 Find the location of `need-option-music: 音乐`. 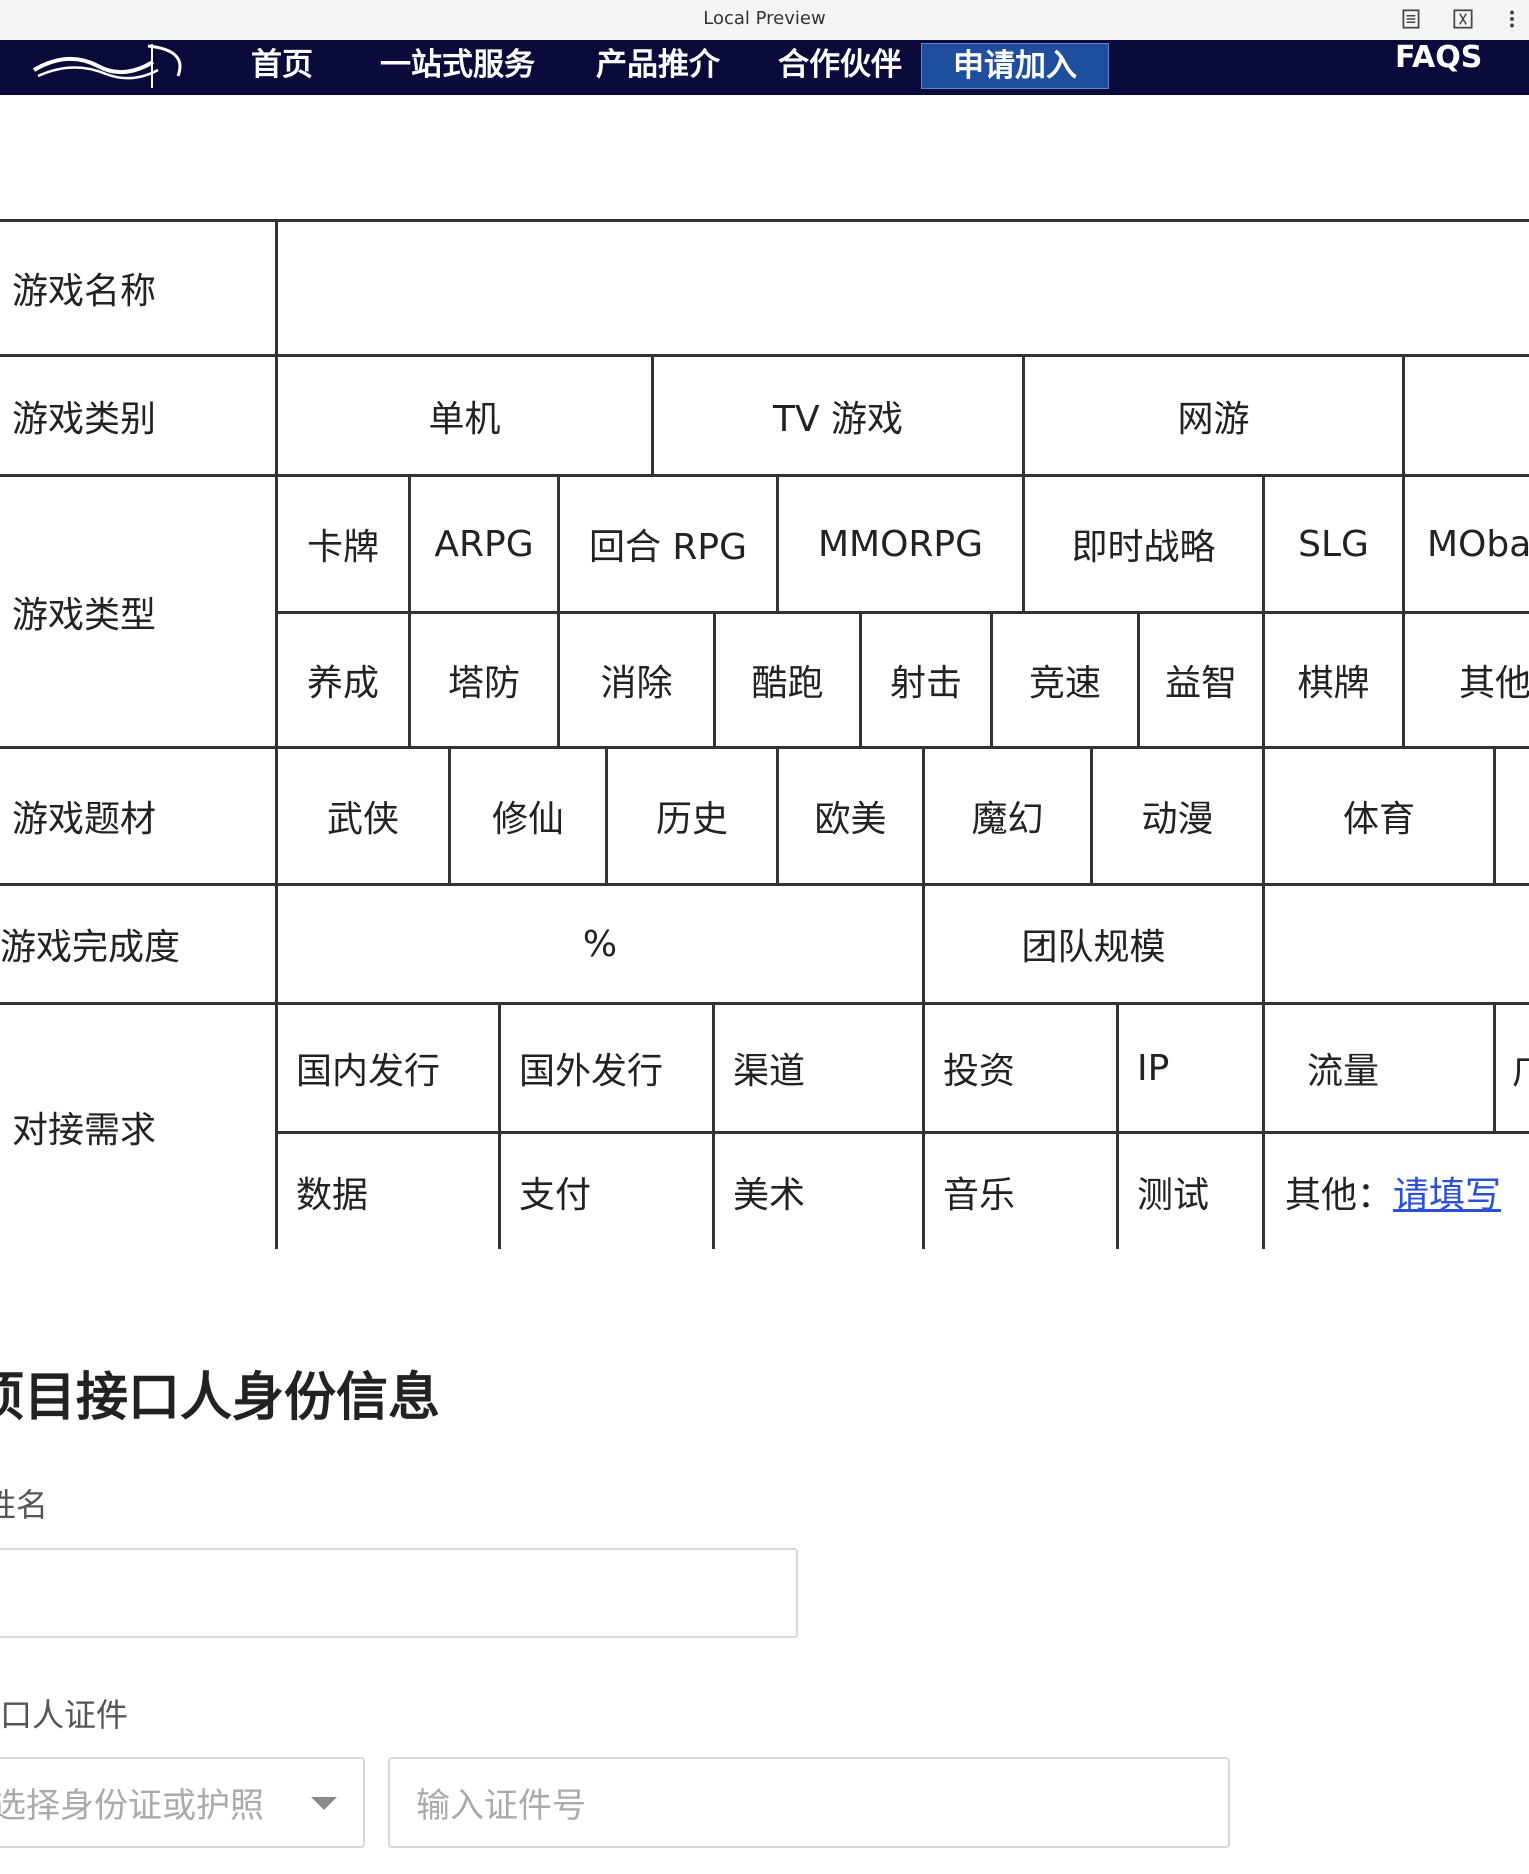

need-option-music: 音乐 is located at coordinates (1020, 1191).